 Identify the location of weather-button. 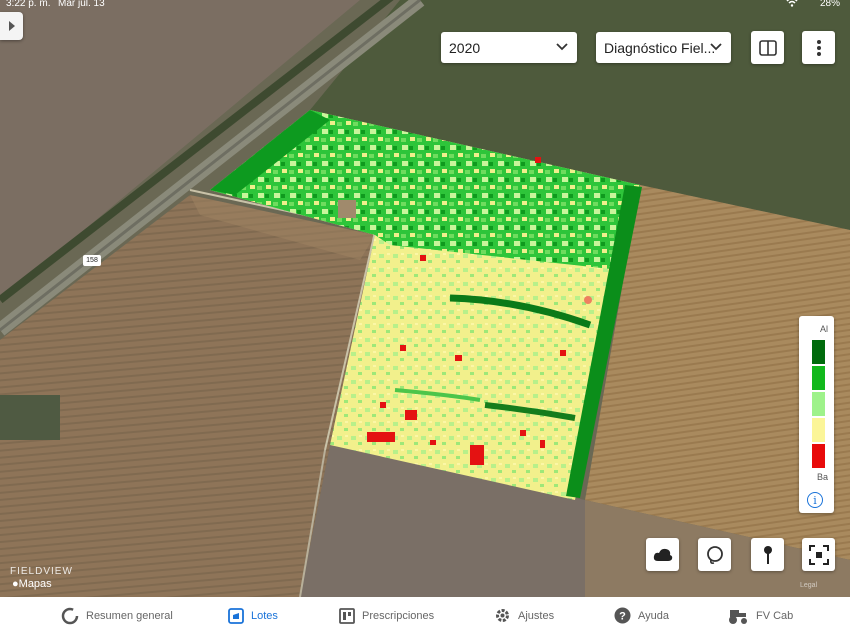
(662, 554).